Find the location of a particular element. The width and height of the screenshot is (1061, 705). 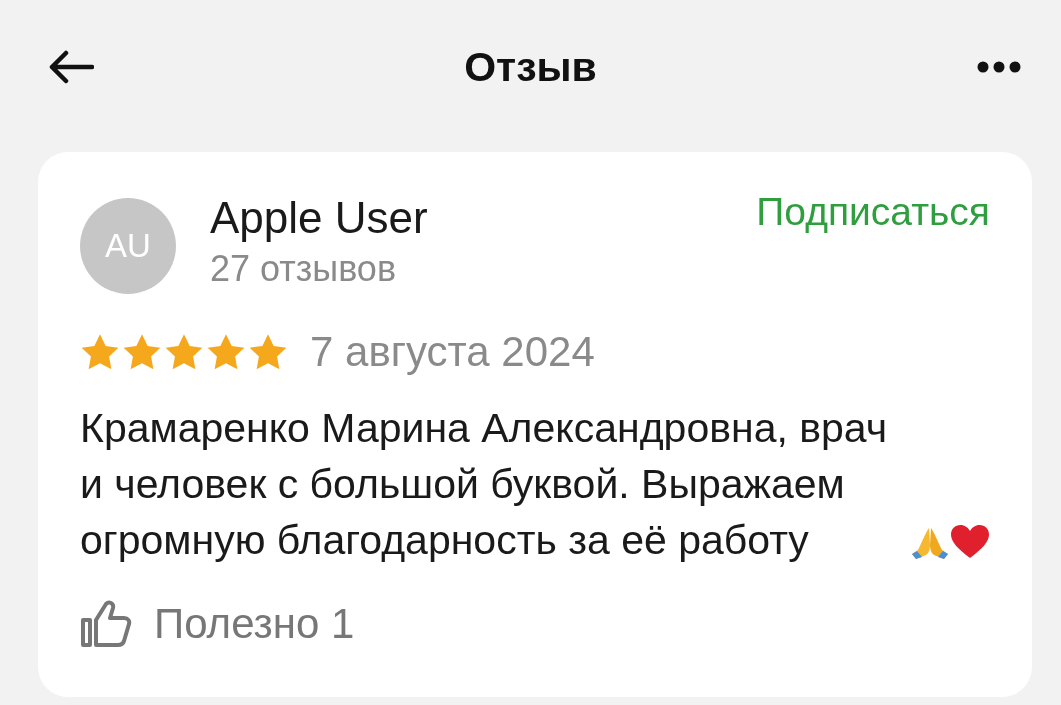

review-count: 27 отзывов is located at coordinates (303, 269).